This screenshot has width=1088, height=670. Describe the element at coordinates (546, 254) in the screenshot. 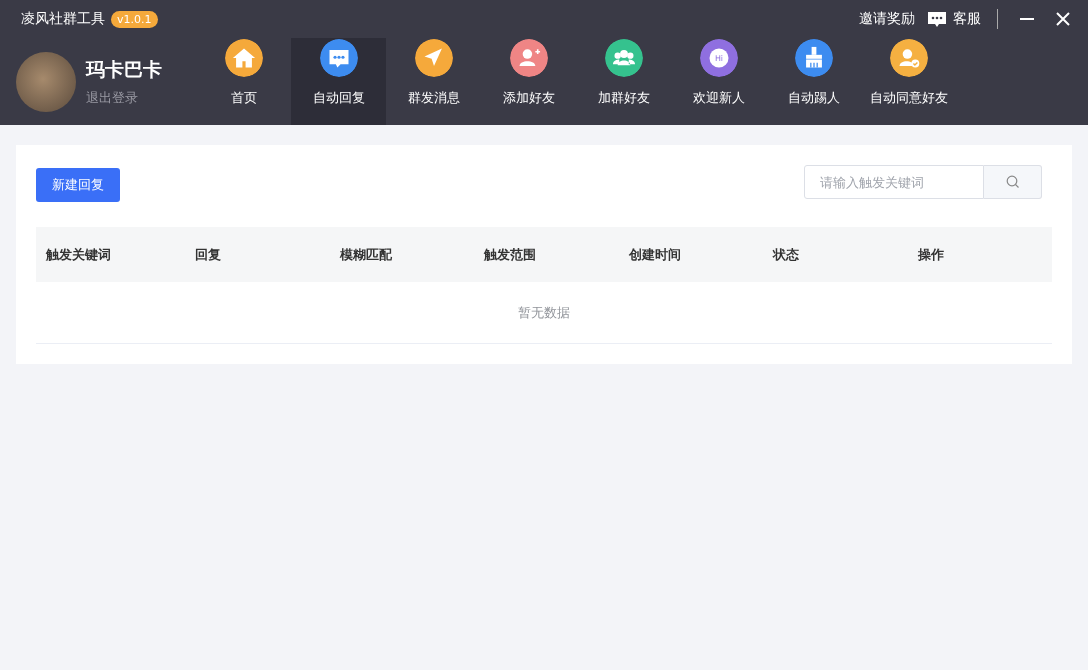

I see `column-header: 触发范围` at that location.